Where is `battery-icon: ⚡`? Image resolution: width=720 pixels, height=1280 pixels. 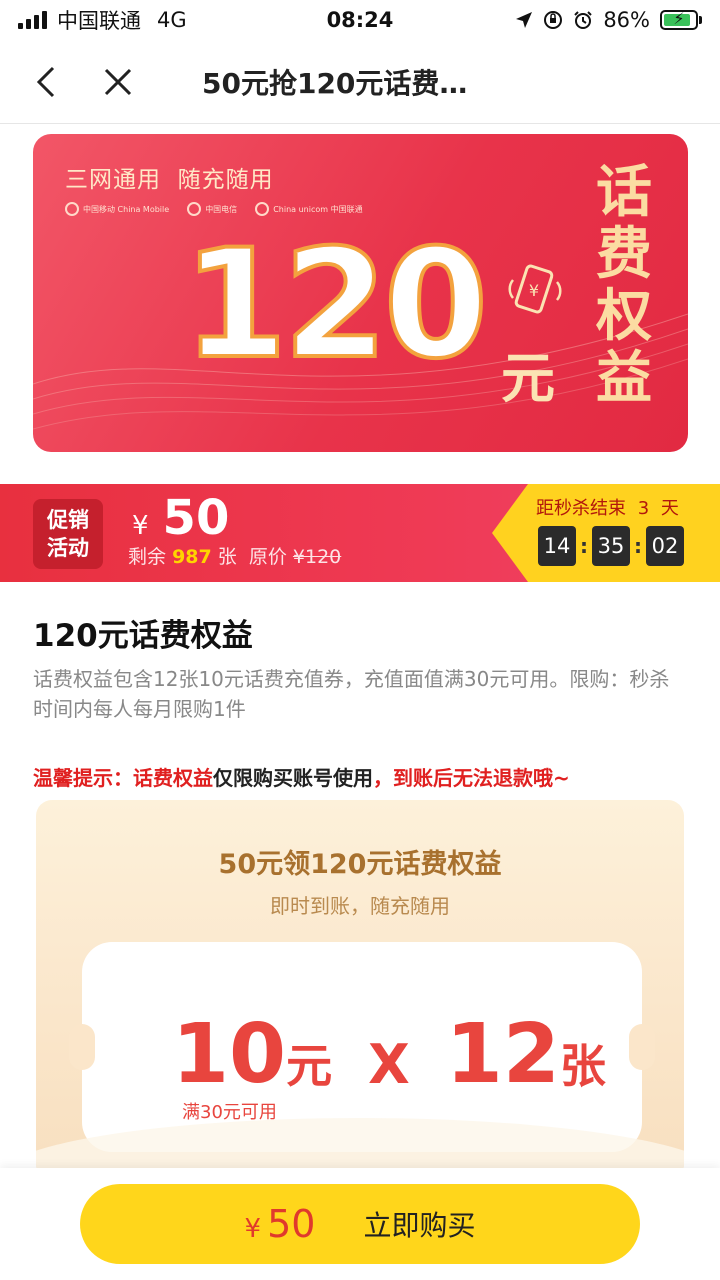 battery-icon: ⚡ is located at coordinates (681, 19).